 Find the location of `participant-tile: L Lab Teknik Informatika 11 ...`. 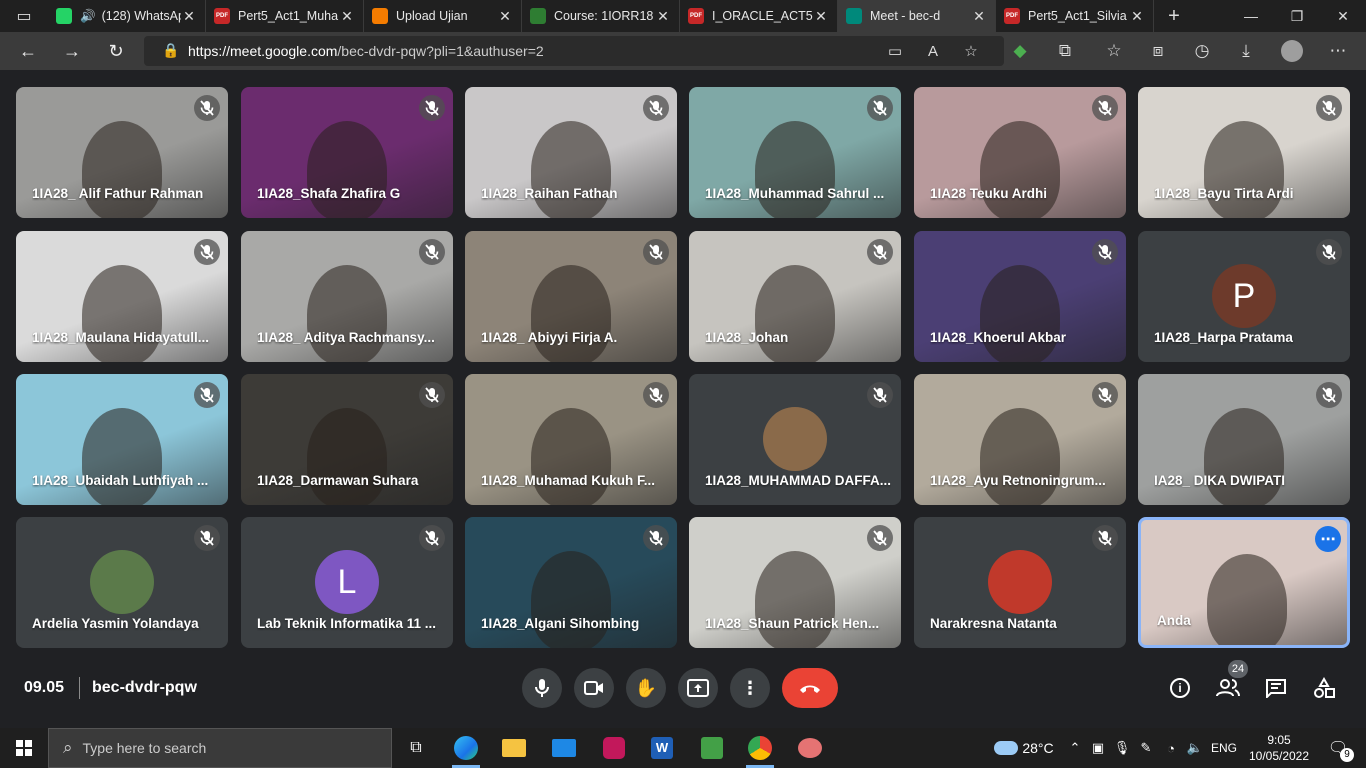

participant-tile: L Lab Teknik Informatika 11 ... is located at coordinates (347, 582).